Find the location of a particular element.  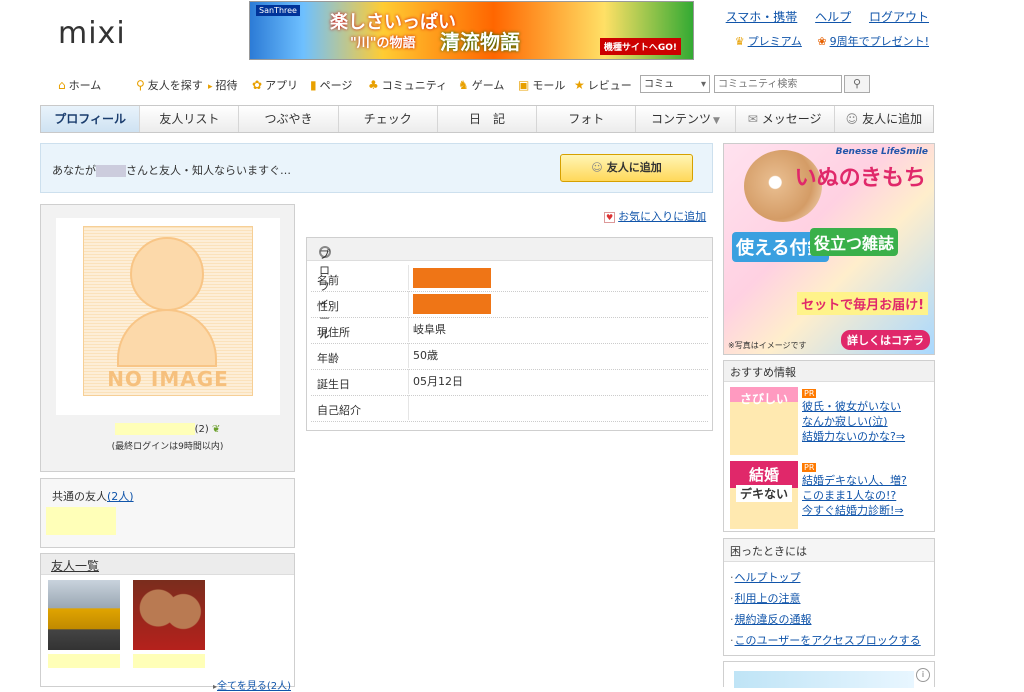

residence-value: 岐阜県 is located at coordinates (558, 329).